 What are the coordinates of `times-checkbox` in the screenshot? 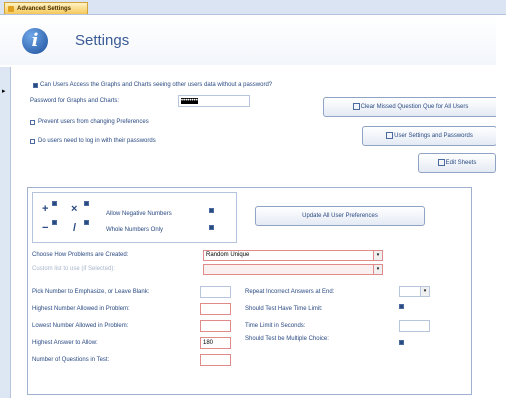 It's located at (86, 203).